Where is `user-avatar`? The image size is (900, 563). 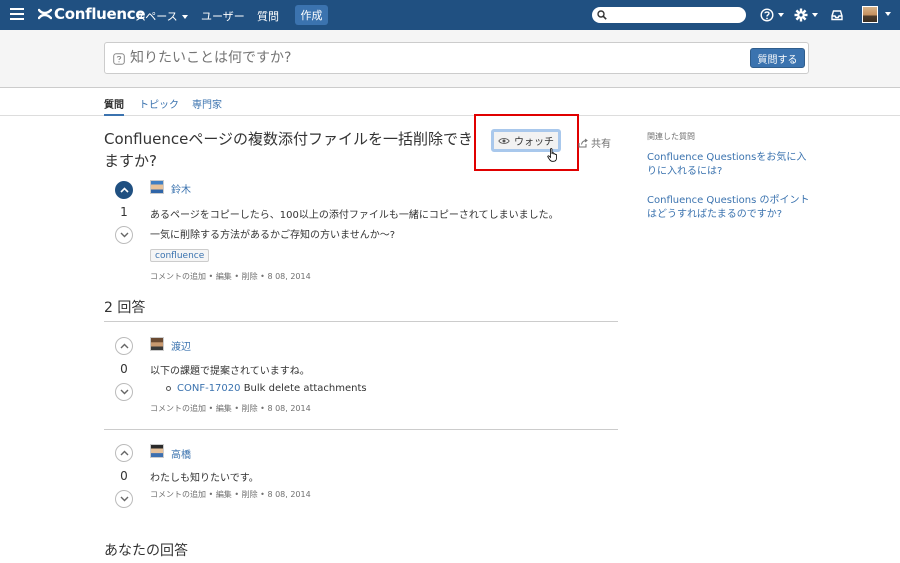 user-avatar is located at coordinates (870, 14).